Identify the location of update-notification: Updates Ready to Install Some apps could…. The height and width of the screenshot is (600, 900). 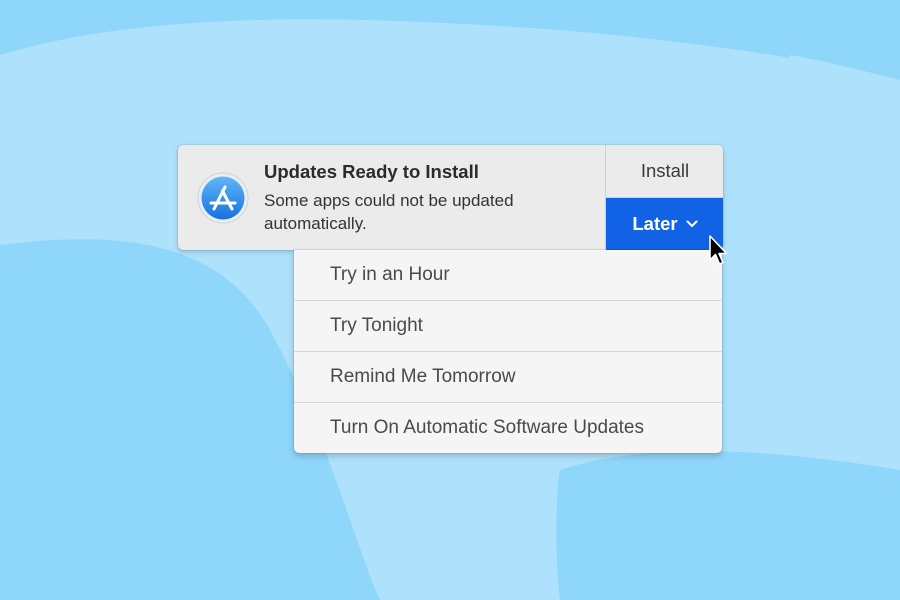
(450, 197).